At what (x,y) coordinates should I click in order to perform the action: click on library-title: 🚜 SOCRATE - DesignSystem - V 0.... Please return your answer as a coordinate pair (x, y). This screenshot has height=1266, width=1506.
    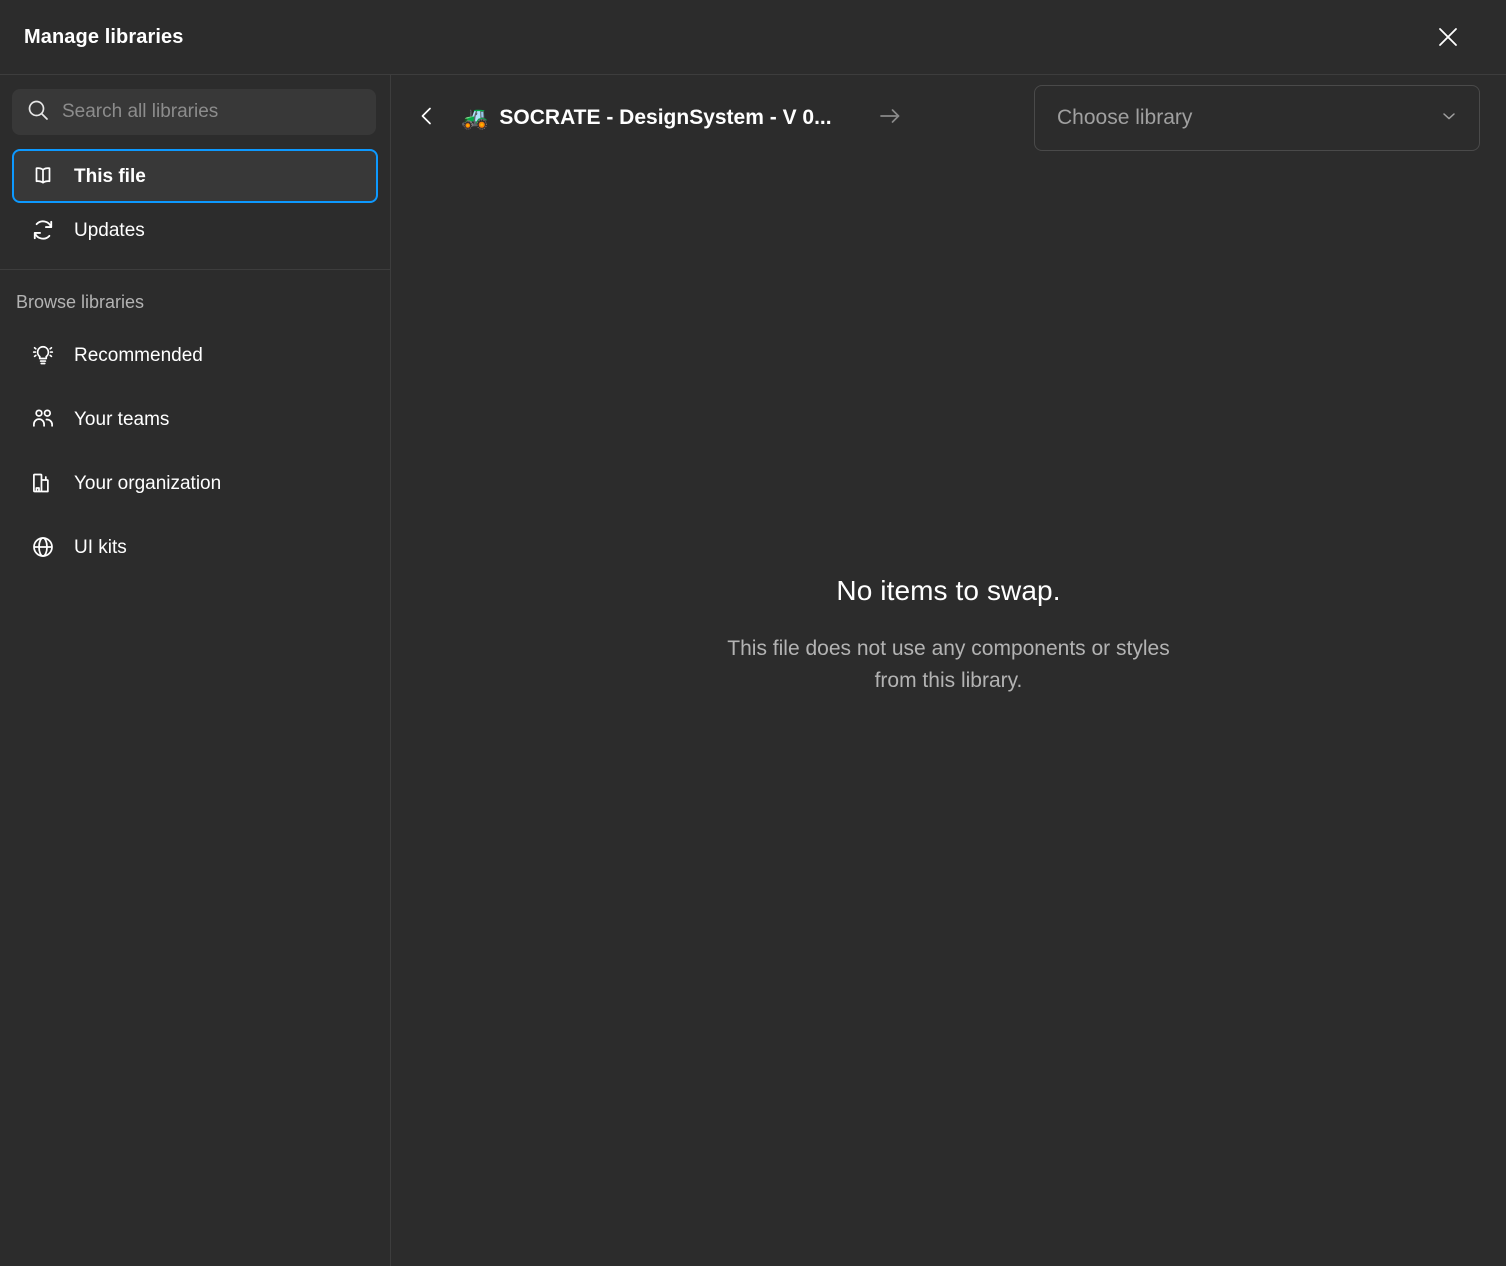
    Looking at the image, I should click on (646, 118).